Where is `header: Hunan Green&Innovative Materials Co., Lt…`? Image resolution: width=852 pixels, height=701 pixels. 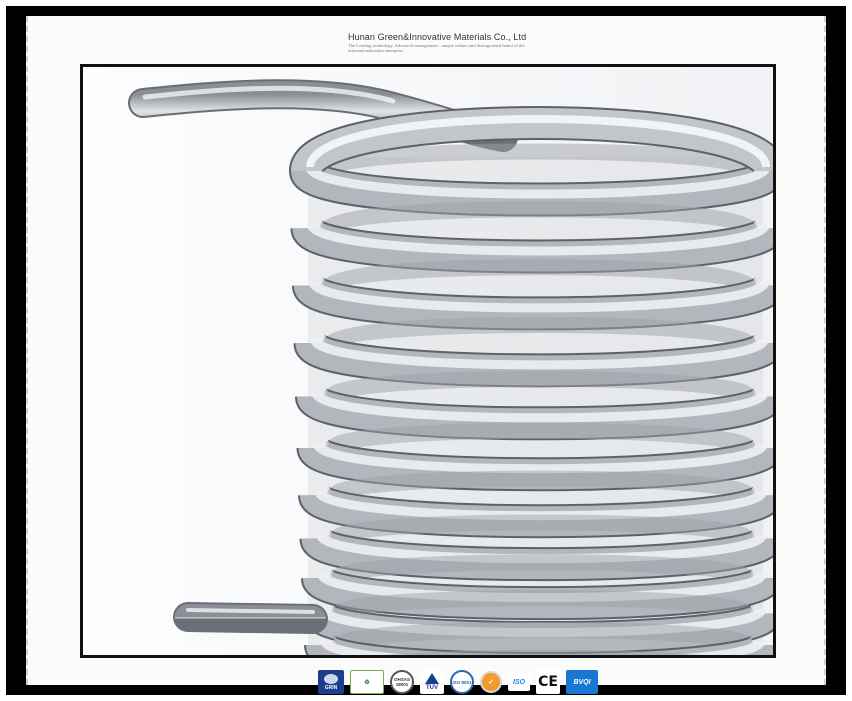
header: Hunan Green&Innovative Materials Co., Lt… is located at coordinates (426, 39).